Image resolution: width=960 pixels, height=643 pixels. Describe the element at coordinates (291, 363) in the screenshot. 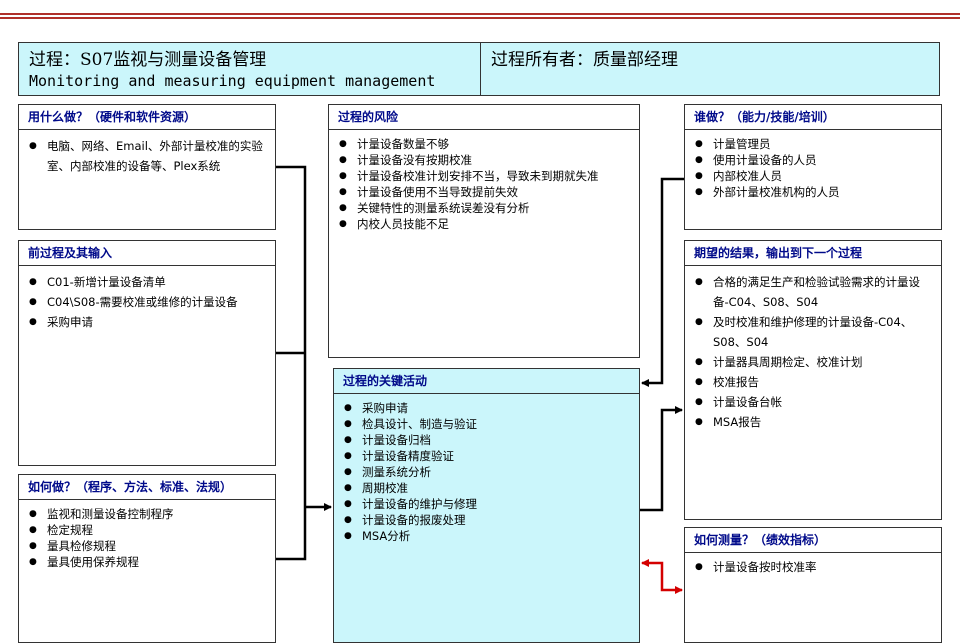

I see `left-bracket-line` at that location.